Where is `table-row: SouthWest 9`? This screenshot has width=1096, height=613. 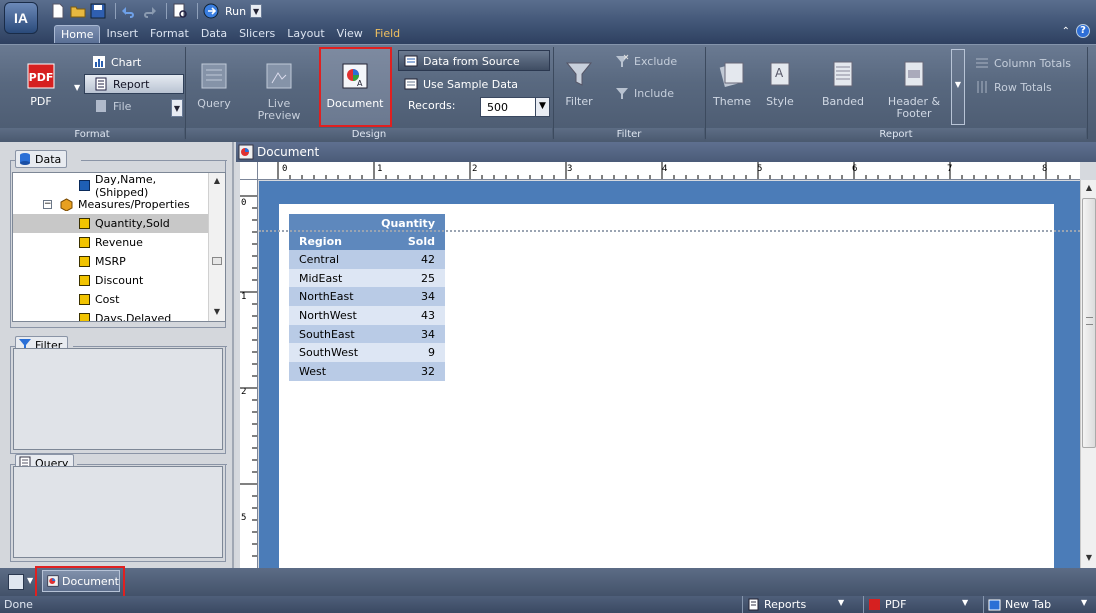 table-row: SouthWest 9 is located at coordinates (367, 353).